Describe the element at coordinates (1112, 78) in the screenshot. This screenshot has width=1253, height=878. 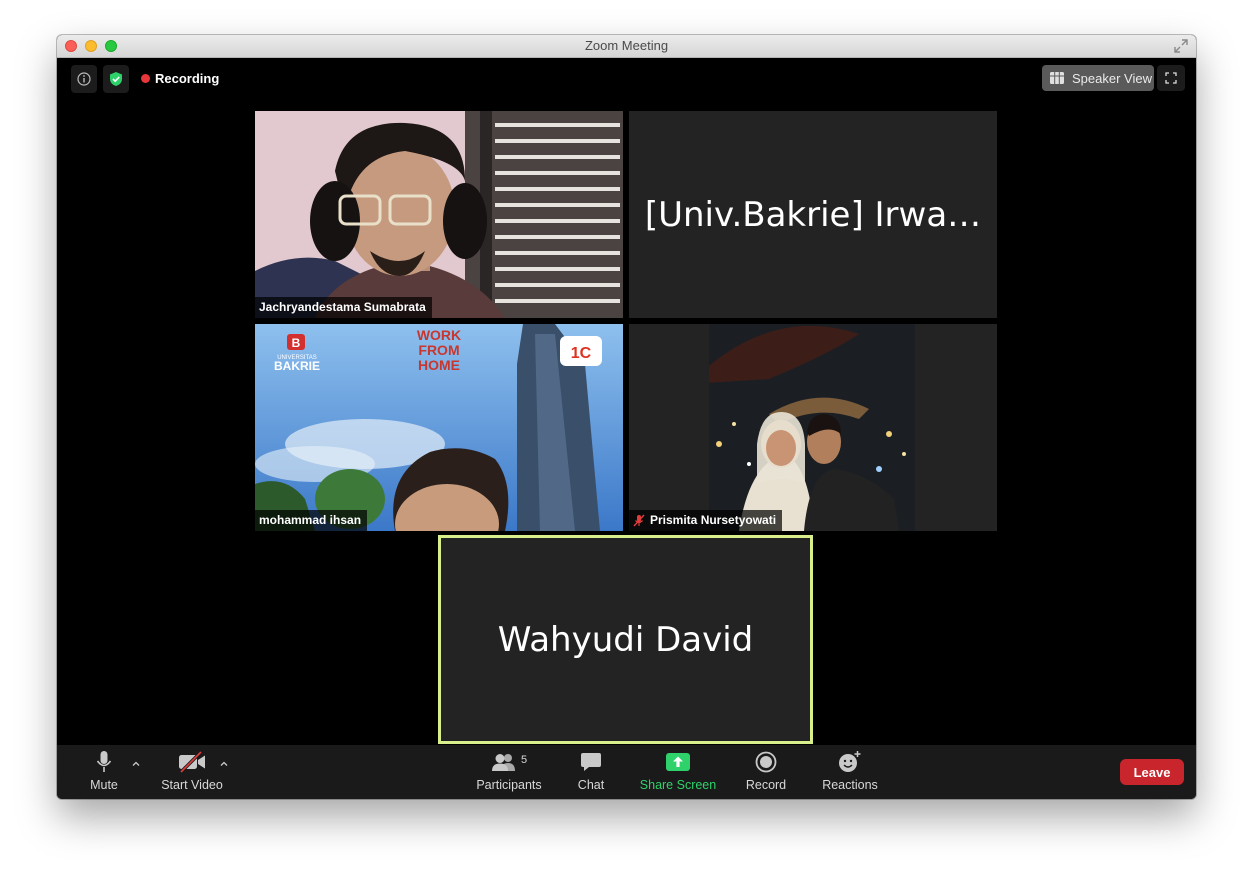
I see `speaker-view-label: Speaker View` at that location.